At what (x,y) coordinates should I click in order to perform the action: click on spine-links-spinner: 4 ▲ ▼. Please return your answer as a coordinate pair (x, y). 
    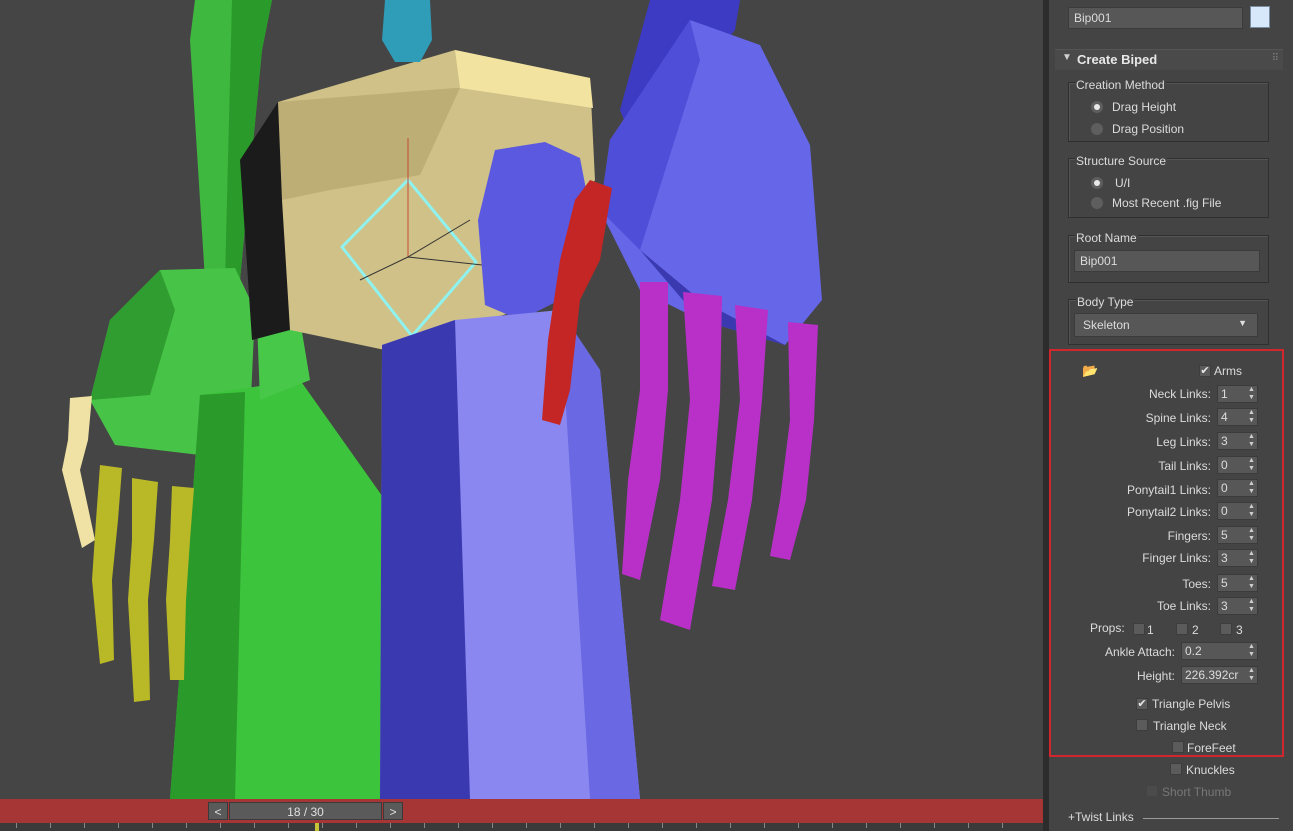
    Looking at the image, I should click on (1237, 417).